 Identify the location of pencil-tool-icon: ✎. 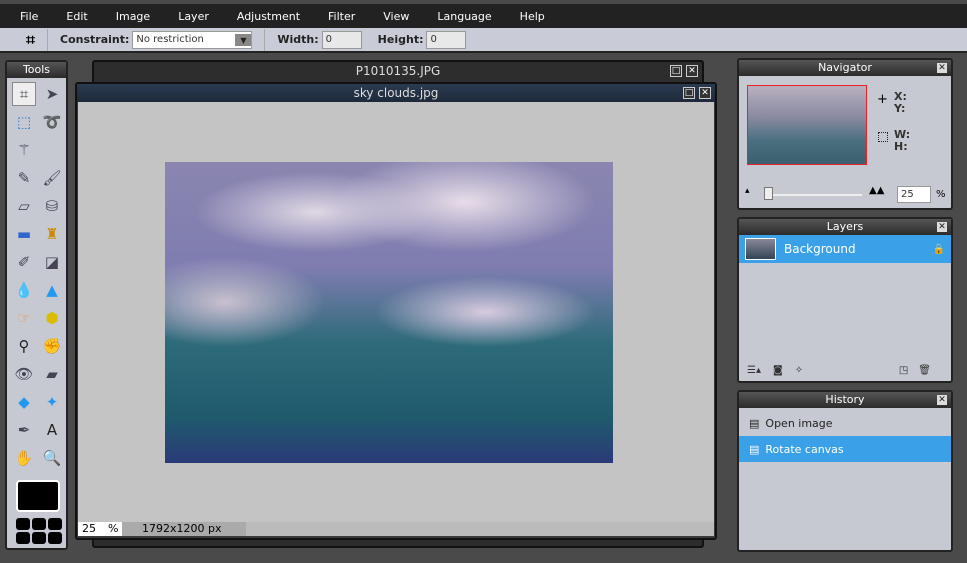
(24, 178).